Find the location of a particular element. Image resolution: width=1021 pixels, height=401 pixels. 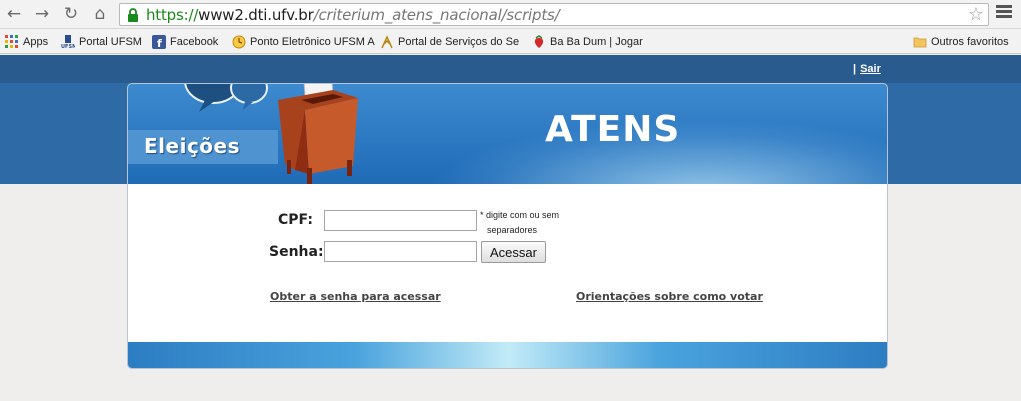

back-arrow-icon: ← is located at coordinates (14, 14).